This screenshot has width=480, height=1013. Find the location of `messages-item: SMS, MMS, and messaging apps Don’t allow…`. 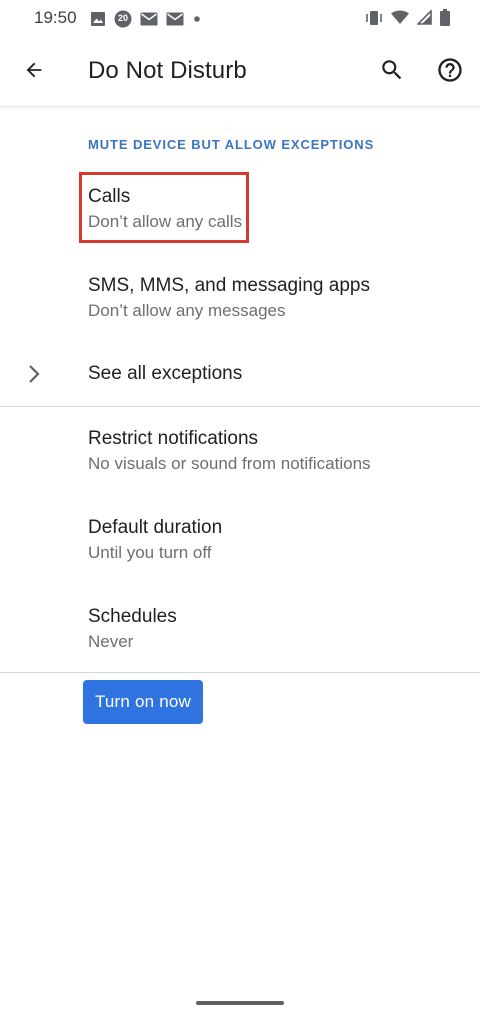

messages-item: SMS, MMS, and messaging apps Don’t allow… is located at coordinates (240, 297).